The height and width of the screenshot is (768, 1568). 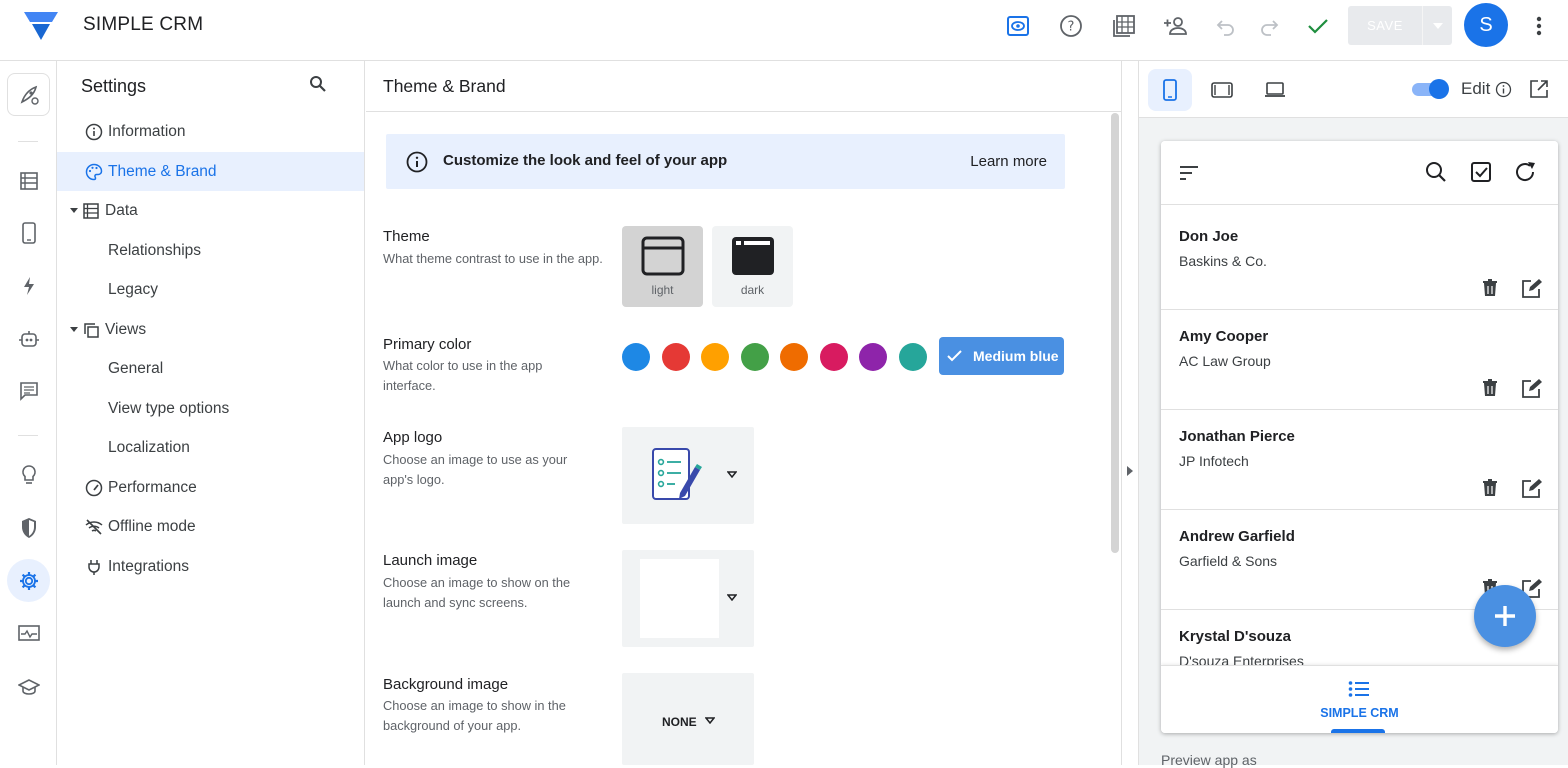 What do you see at coordinates (688, 719) in the screenshot?
I see `background-image-picker: NONE` at bounding box center [688, 719].